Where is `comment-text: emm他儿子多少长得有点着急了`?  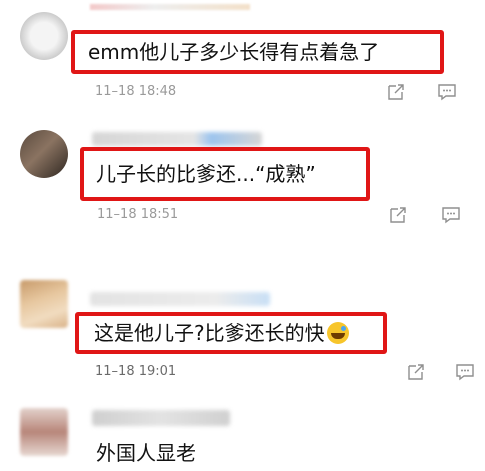 comment-text: emm他儿子多少长得有点着急了 is located at coordinates (234, 52).